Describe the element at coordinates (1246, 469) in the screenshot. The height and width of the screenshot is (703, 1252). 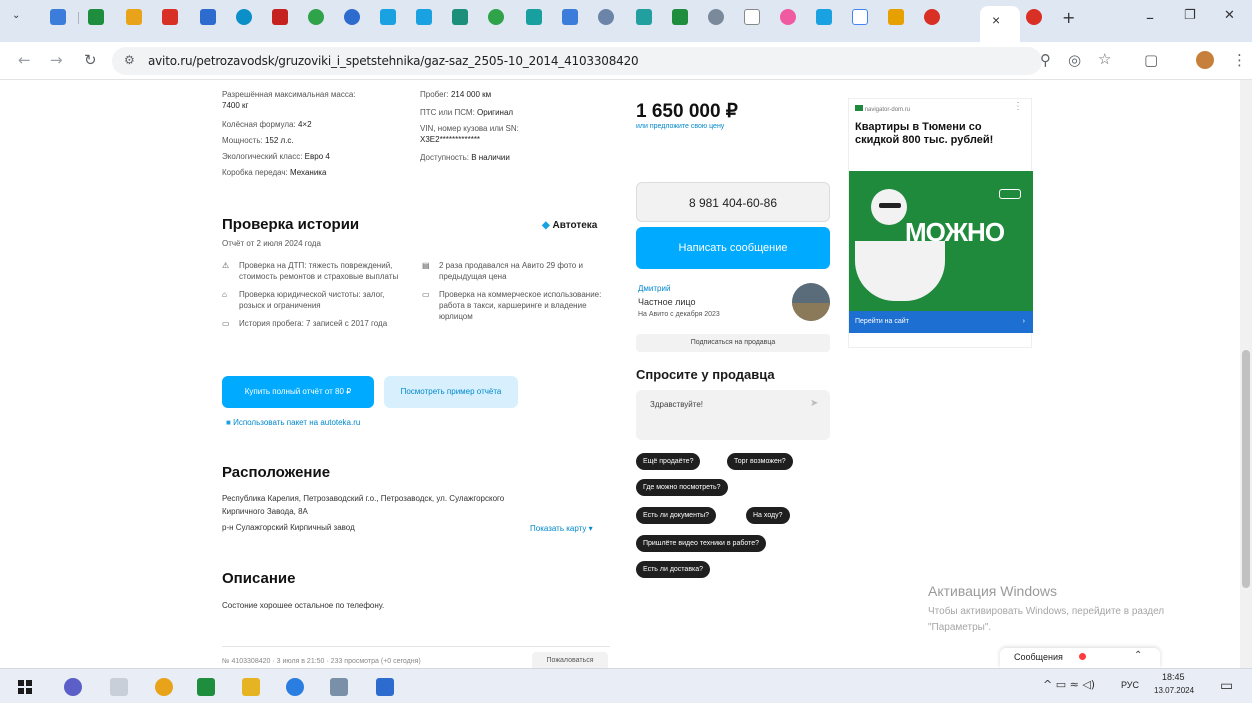
I see `scrollbar-thumb` at that location.